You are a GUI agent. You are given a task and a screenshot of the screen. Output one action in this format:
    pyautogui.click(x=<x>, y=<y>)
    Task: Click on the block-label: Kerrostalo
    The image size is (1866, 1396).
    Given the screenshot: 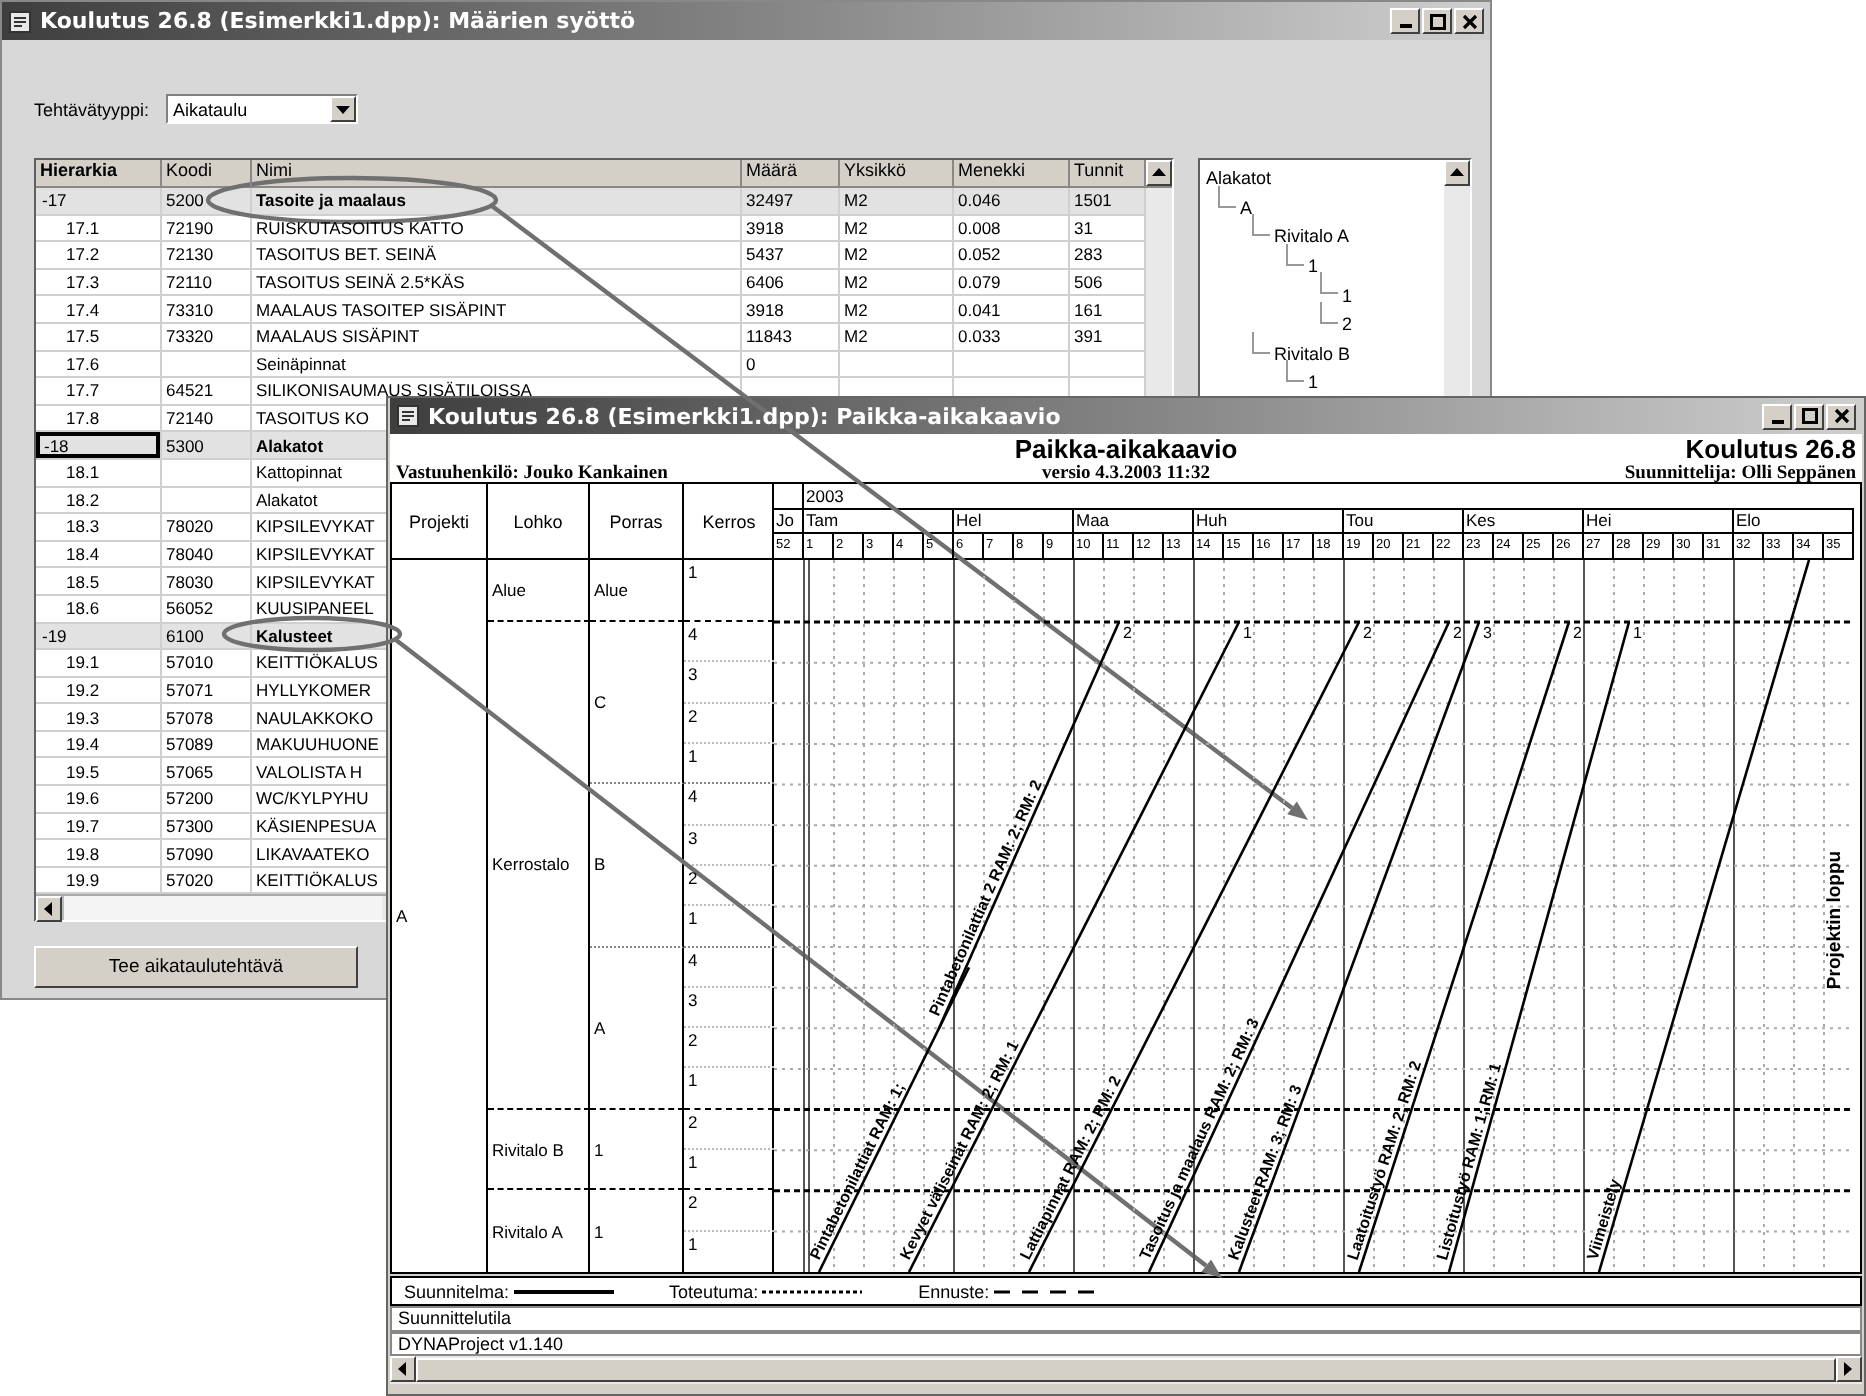 What is the action you would take?
    pyautogui.click(x=531, y=864)
    